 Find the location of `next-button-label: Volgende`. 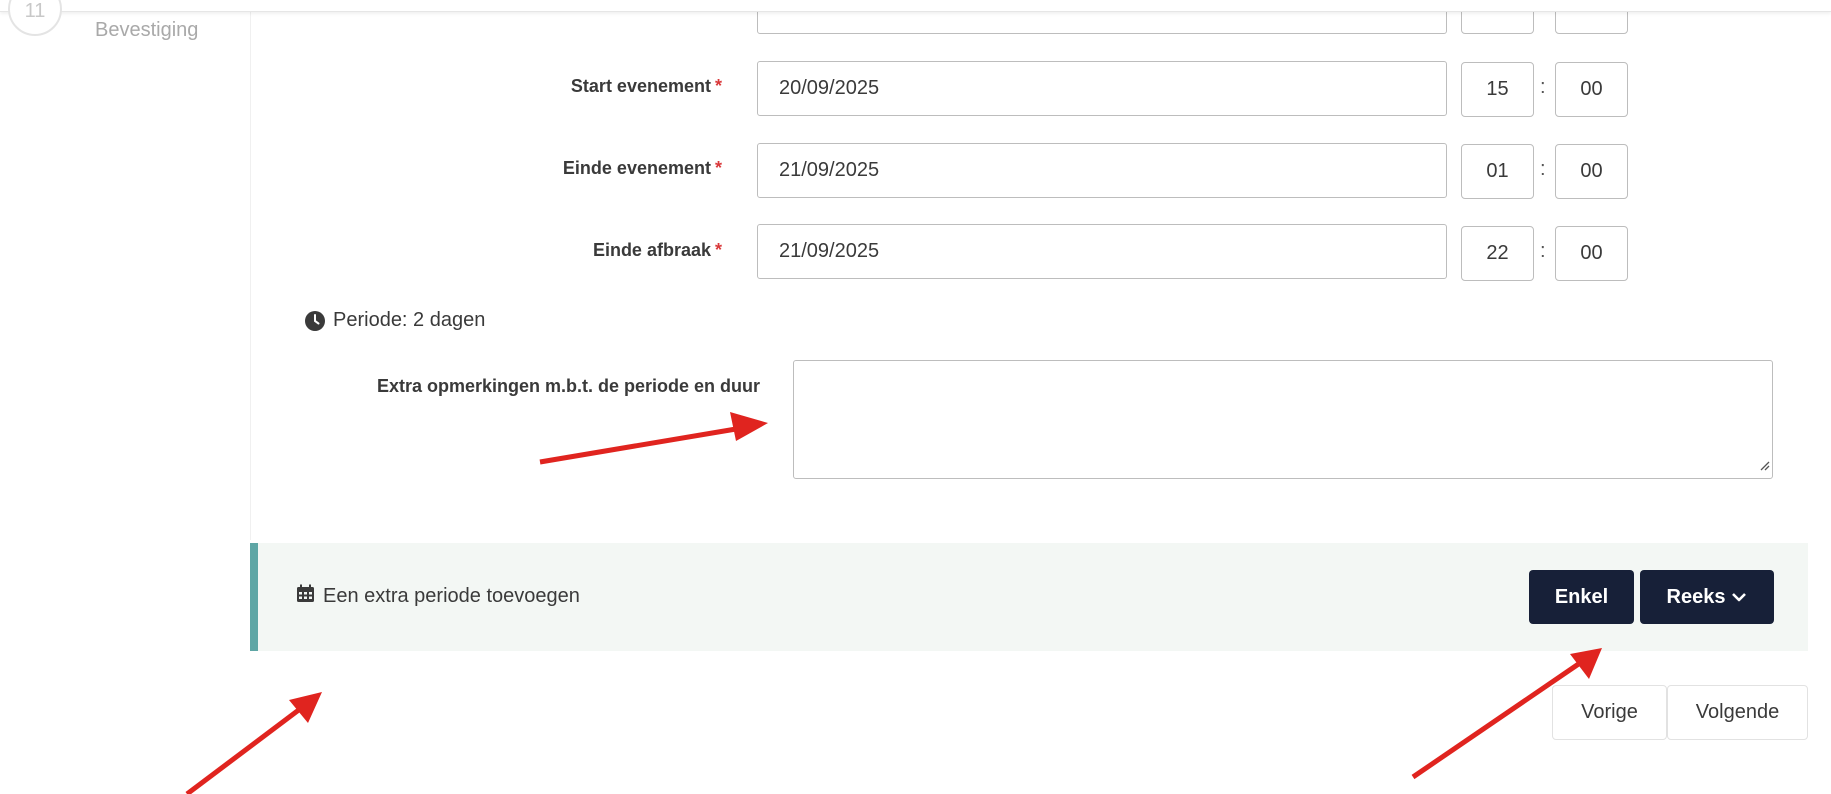

next-button-label: Volgende is located at coordinates (1737, 712).